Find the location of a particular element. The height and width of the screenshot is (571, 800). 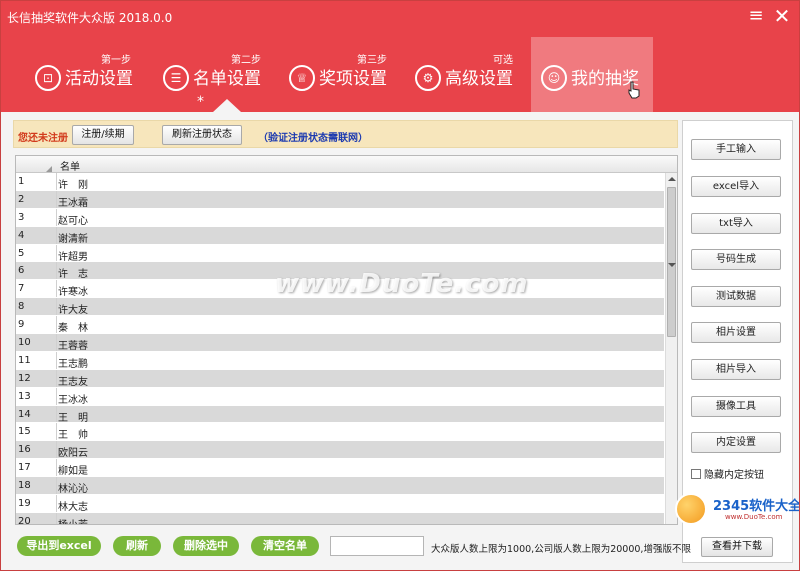

registration-bar: 您还未注册 注册/续期 刷新注册状态 （验证注册状态需联网） is located at coordinates (345, 134).